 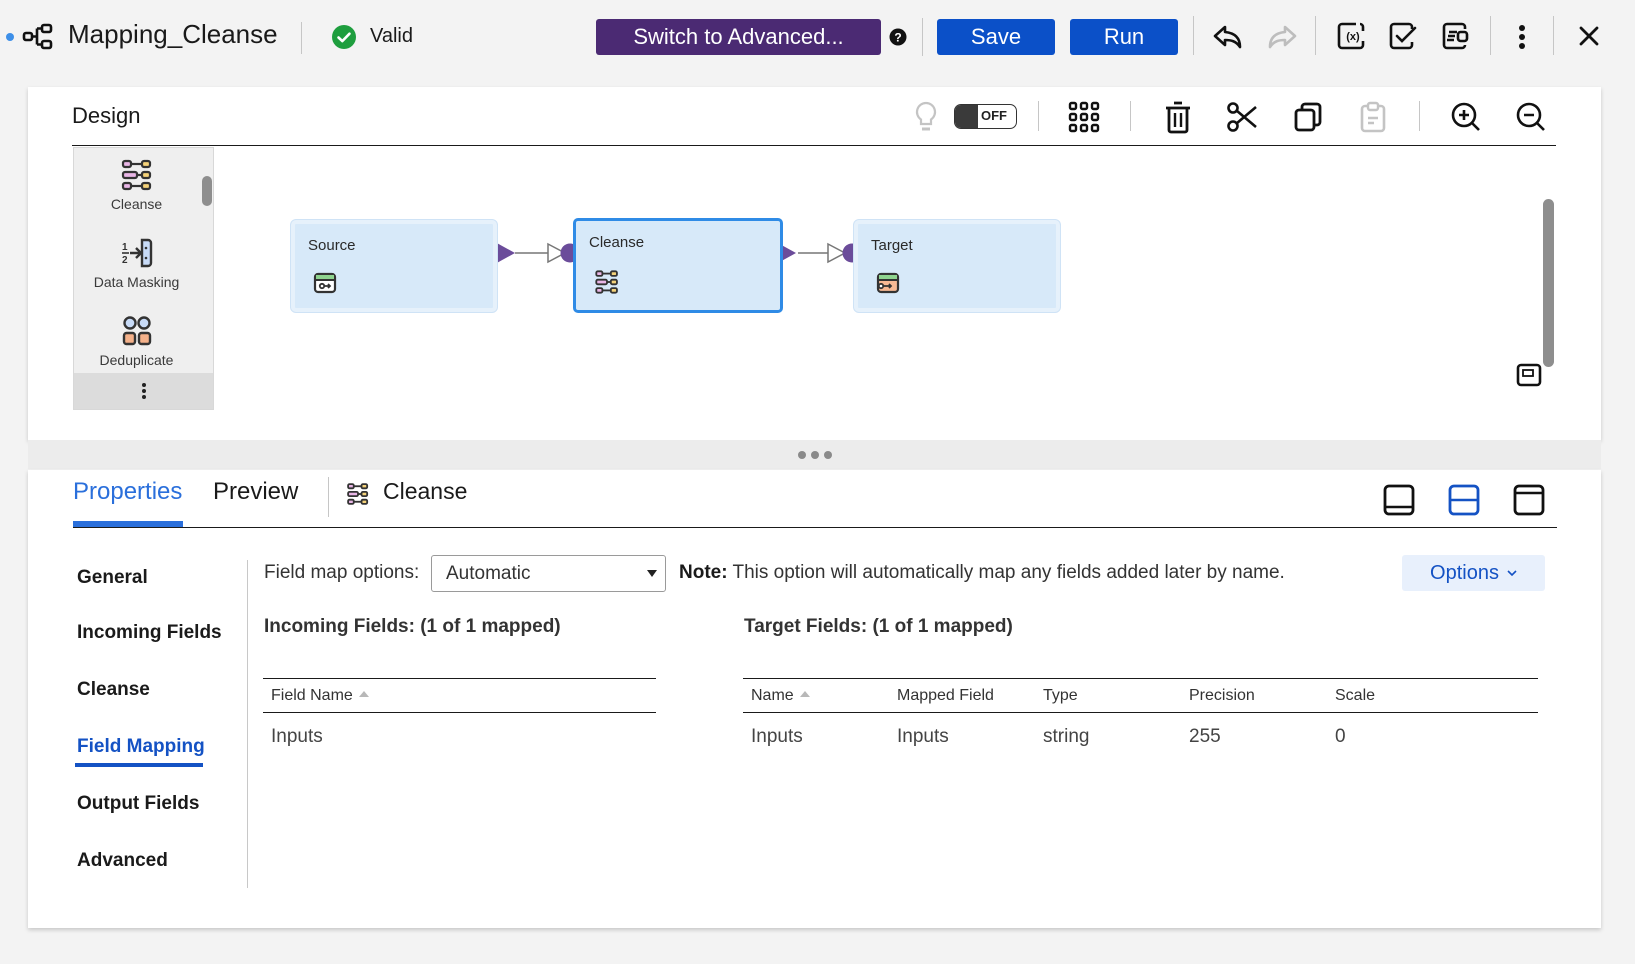 I want to click on table-header: Name Mapped Field Type Precision Scale, so click(x=1140, y=696).